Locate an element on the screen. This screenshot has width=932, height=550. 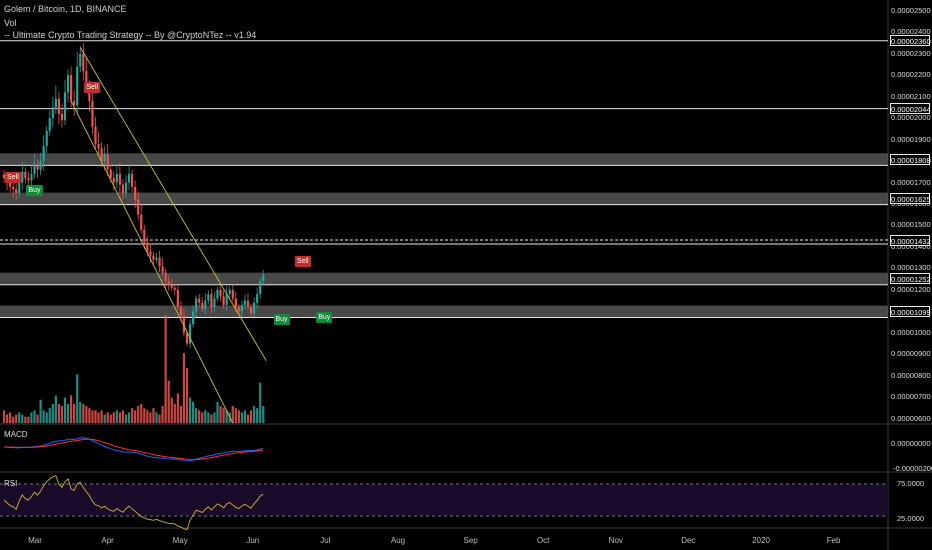
price-tick-label: 0.00002200 is located at coordinates (911, 75).